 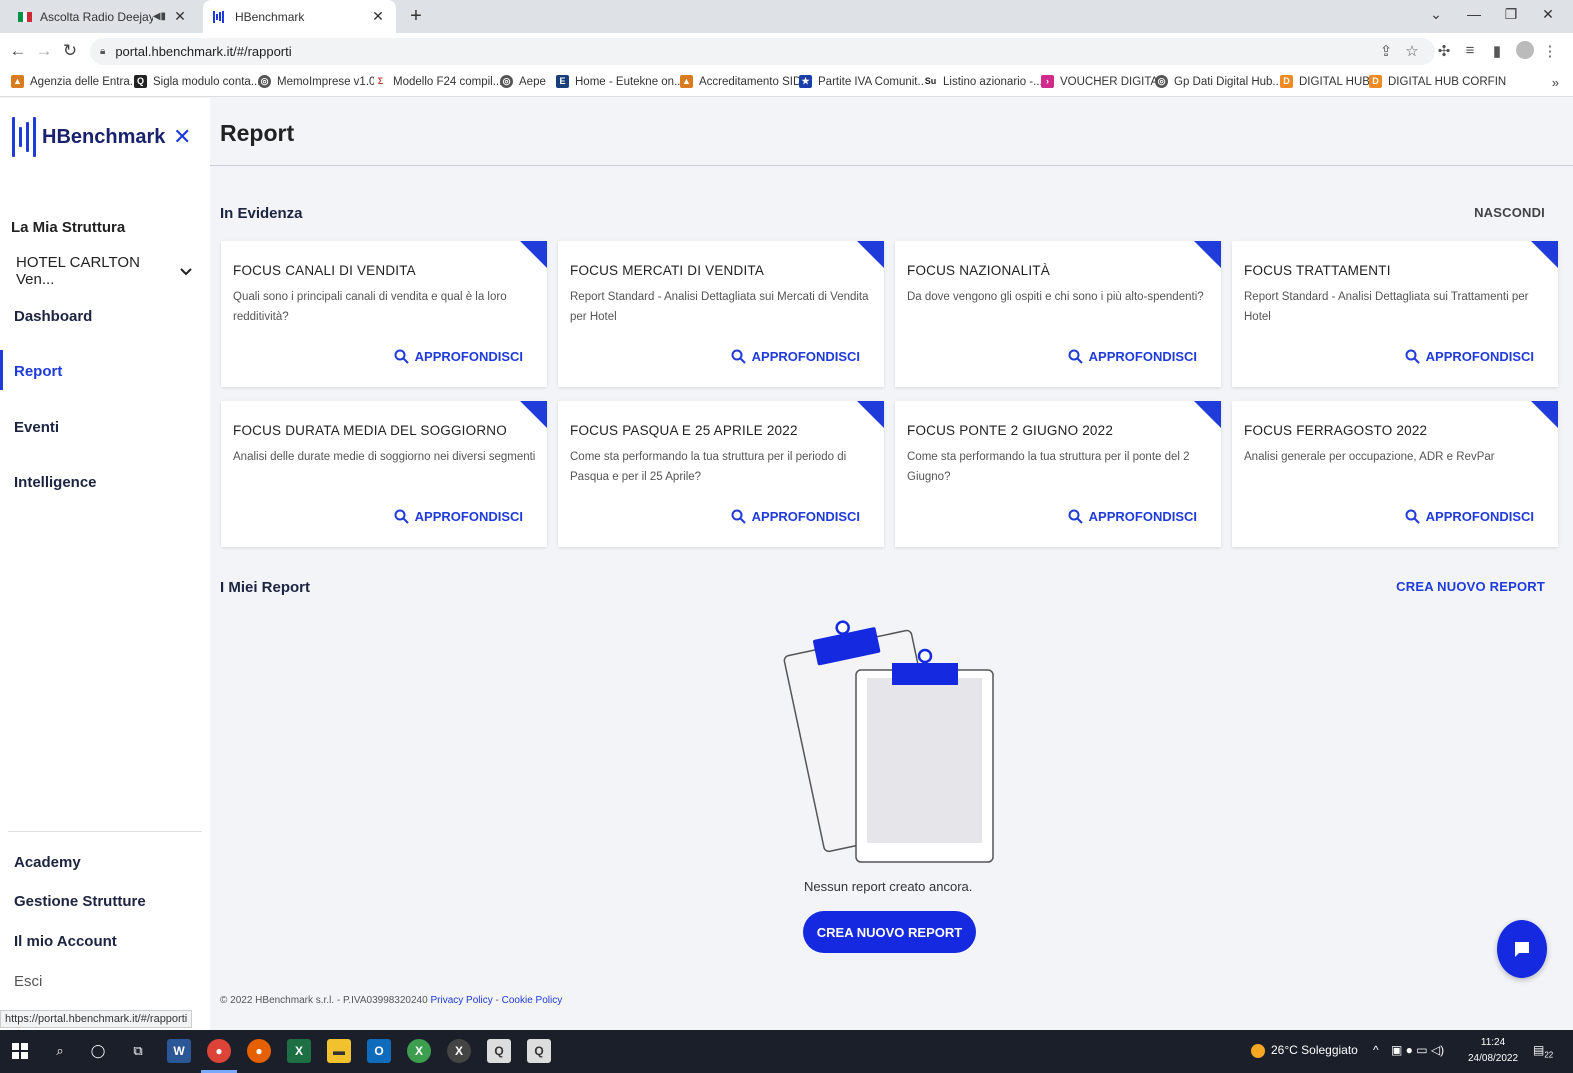 I want to click on close-window-icon: ✕, so click(x=1548, y=14).